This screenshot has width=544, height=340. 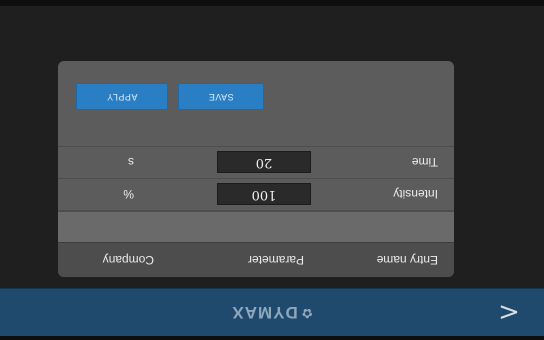 I want to click on intensity-input: 100, so click(x=264, y=194).